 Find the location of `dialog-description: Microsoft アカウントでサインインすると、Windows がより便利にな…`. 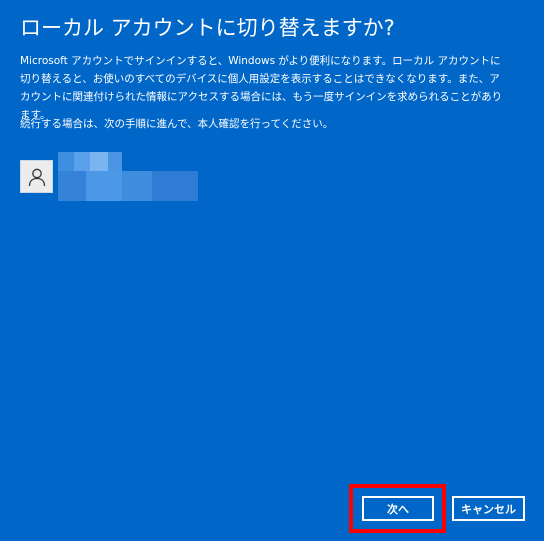

dialog-description: Microsoft アカウントでサインインすると、Windows がより便利にな… is located at coordinates (261, 88).